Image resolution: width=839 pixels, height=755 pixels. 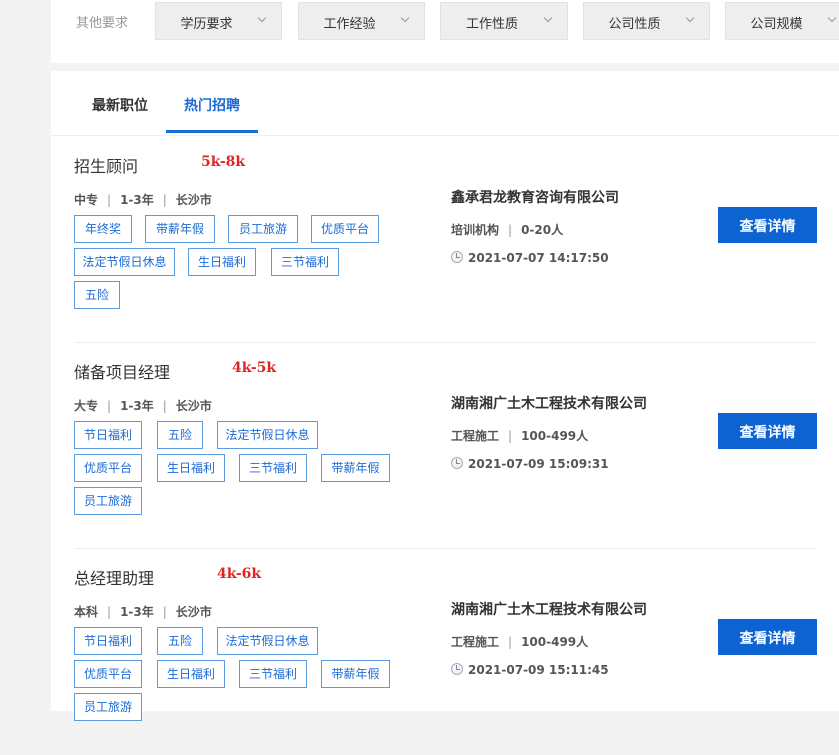 What do you see at coordinates (491, 24) in the screenshot?
I see `dropdown-label: 工作性质` at bounding box center [491, 24].